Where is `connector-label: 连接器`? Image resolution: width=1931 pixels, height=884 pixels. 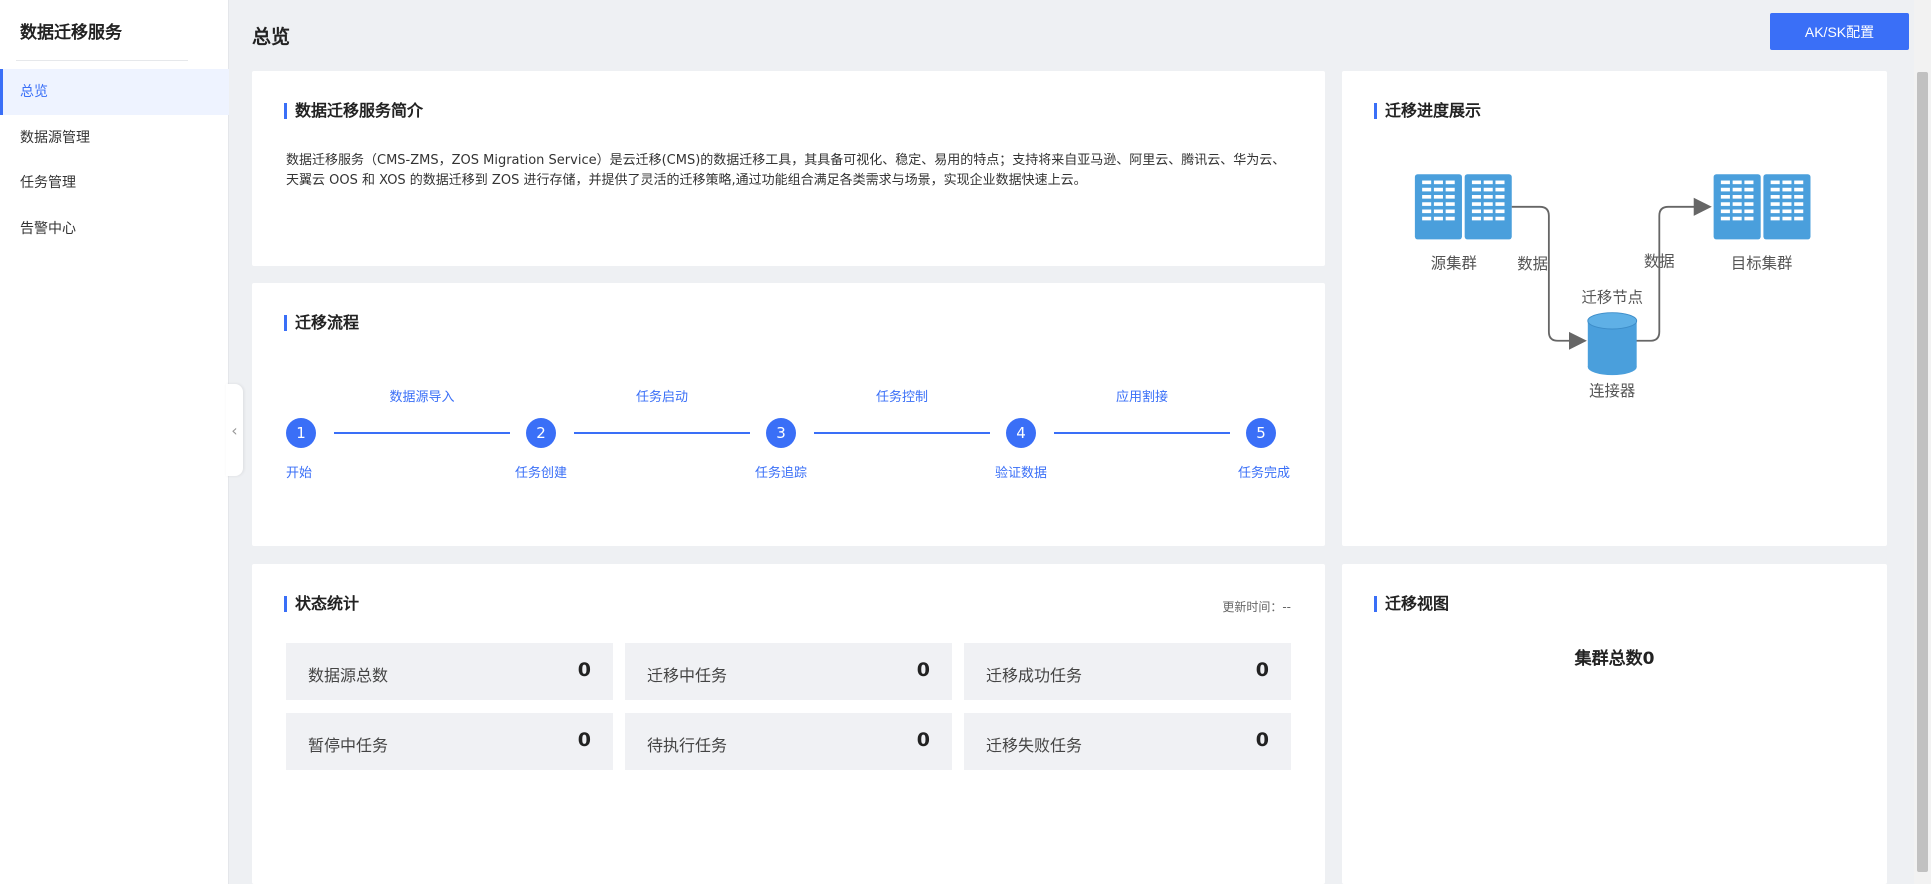
connector-label: 连接器 is located at coordinates (1612, 391).